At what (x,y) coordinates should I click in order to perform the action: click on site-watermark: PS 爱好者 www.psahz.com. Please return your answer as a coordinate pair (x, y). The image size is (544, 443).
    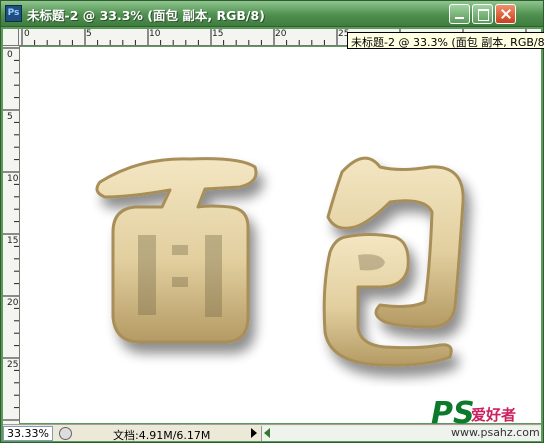
    Looking at the image, I should click on (485, 419).